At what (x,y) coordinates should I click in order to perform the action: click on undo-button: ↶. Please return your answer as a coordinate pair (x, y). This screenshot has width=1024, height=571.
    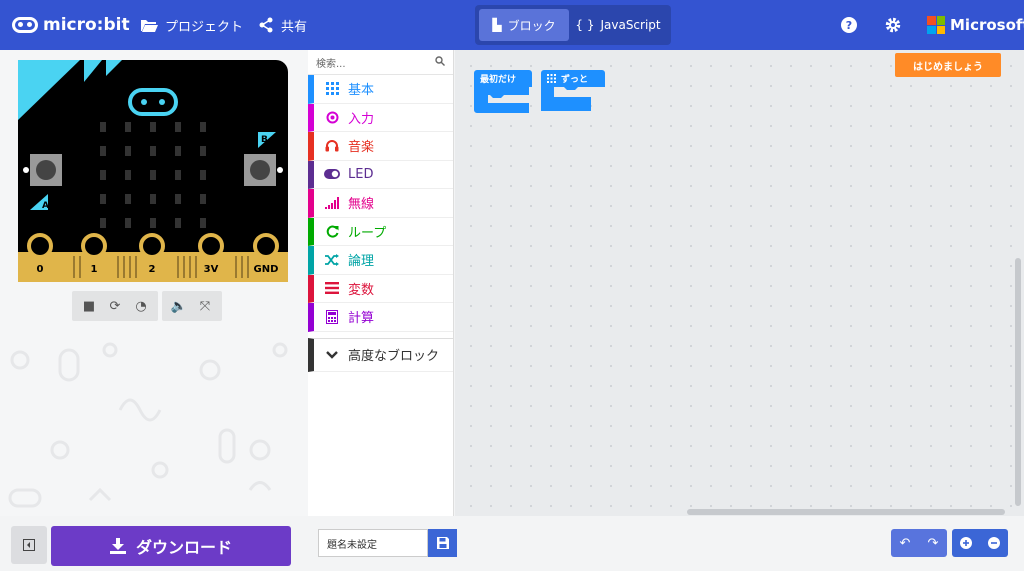
    Looking at the image, I should click on (905, 543).